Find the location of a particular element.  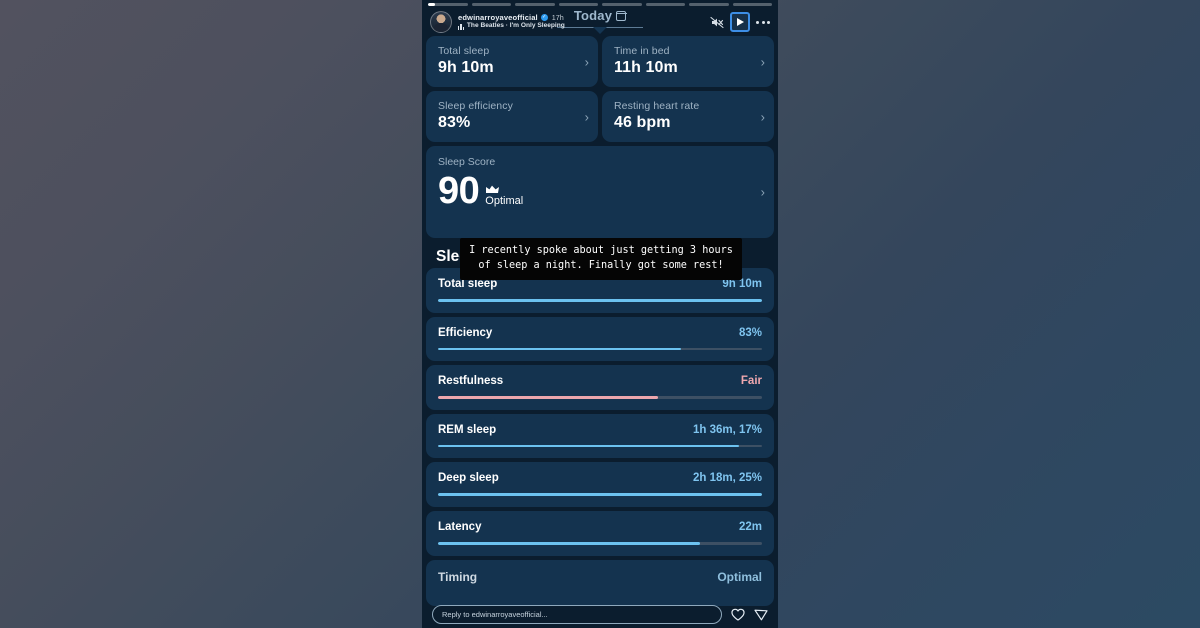

music-track-label: The Beatles · I'm Only Sleeping is located at coordinates (515, 26).